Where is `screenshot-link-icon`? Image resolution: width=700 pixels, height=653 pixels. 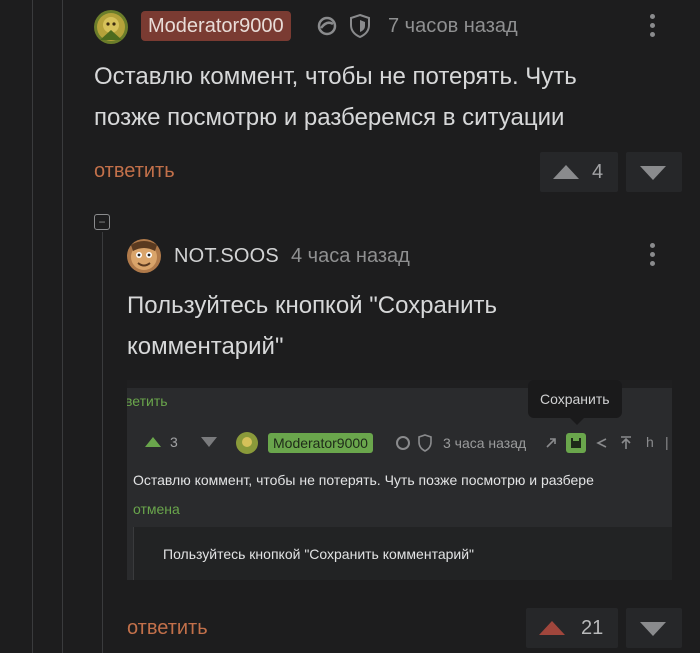
screenshot-link-icon is located at coordinates (551, 443).